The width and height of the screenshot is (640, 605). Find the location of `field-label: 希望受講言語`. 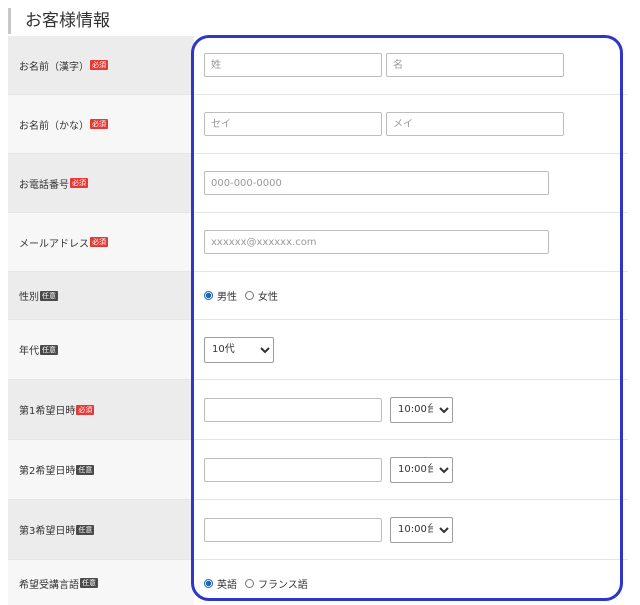

field-label: 希望受講言語 is located at coordinates (49, 585).